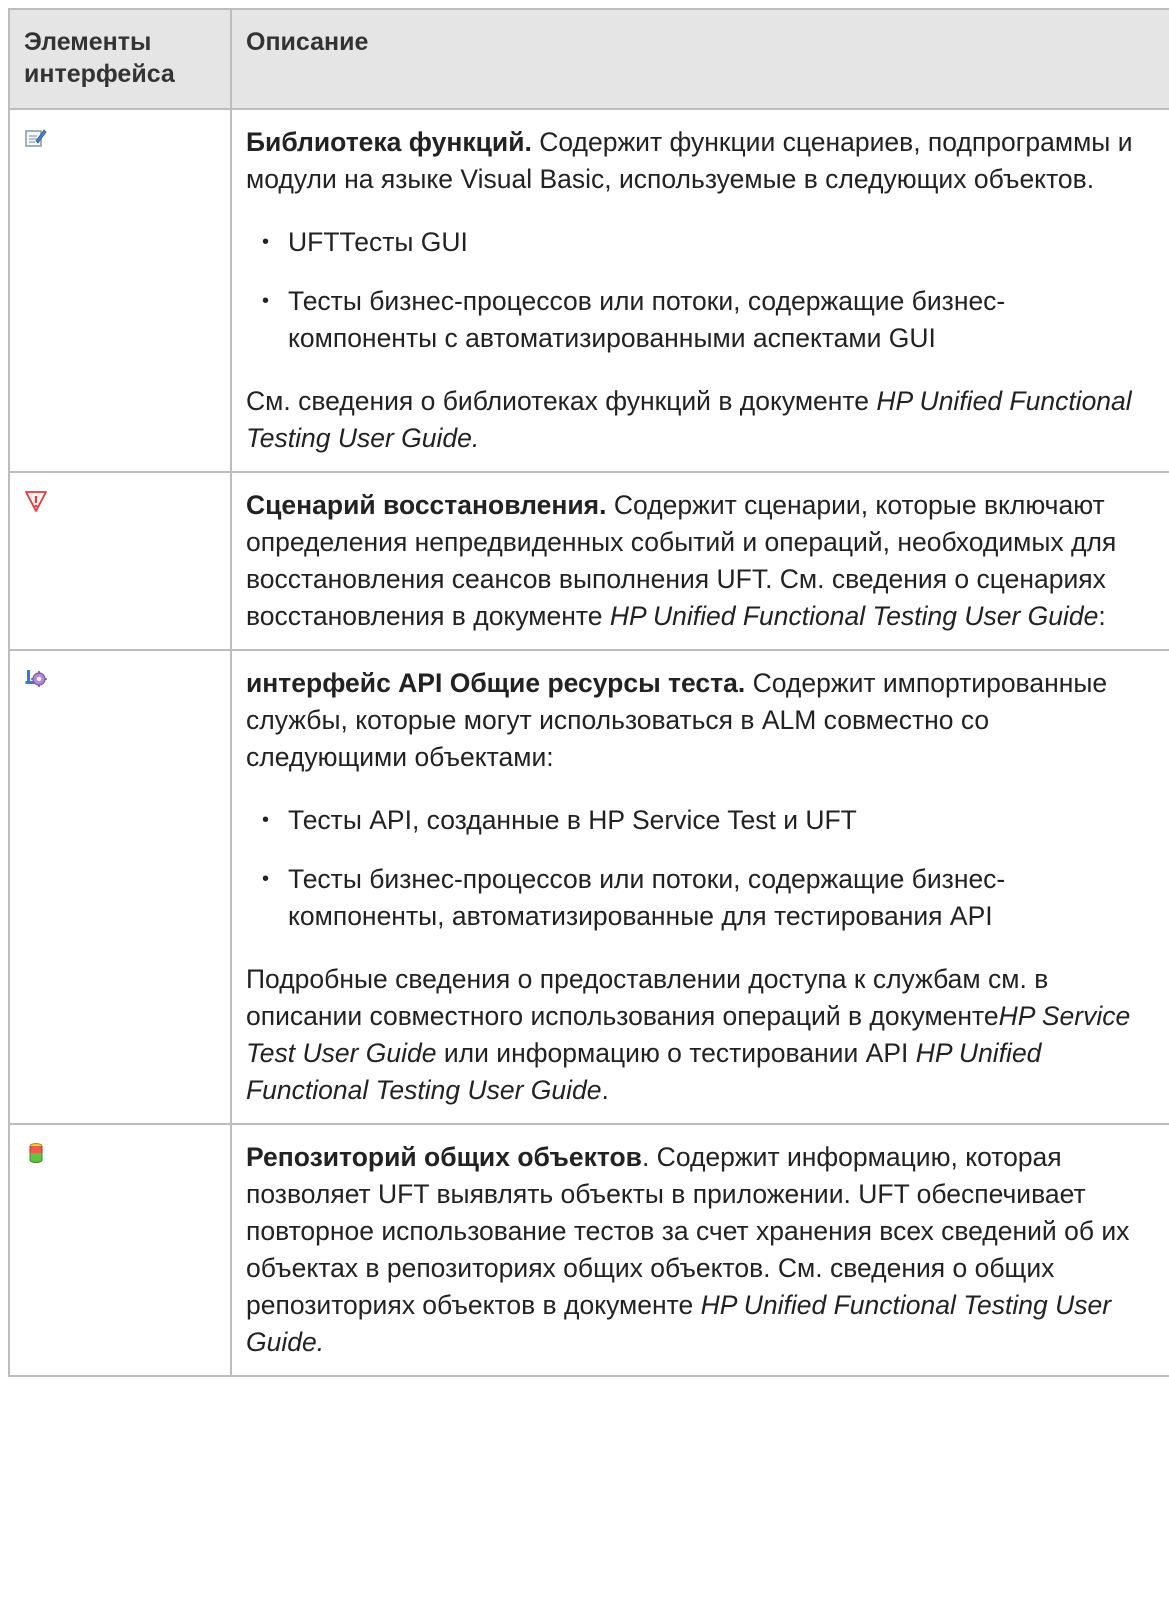  What do you see at coordinates (699, 59) in the screenshot?
I see `header-description: Описание` at bounding box center [699, 59].